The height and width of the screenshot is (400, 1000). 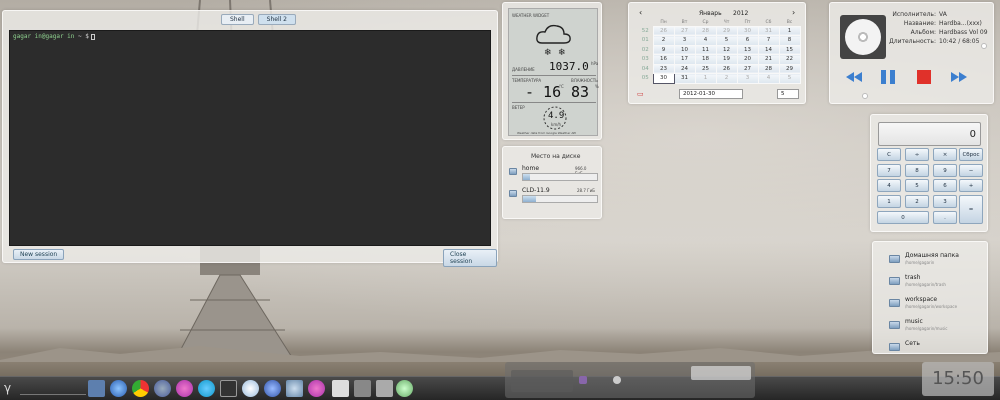 I want to click on calendar-day: 23, so click(x=663, y=68).